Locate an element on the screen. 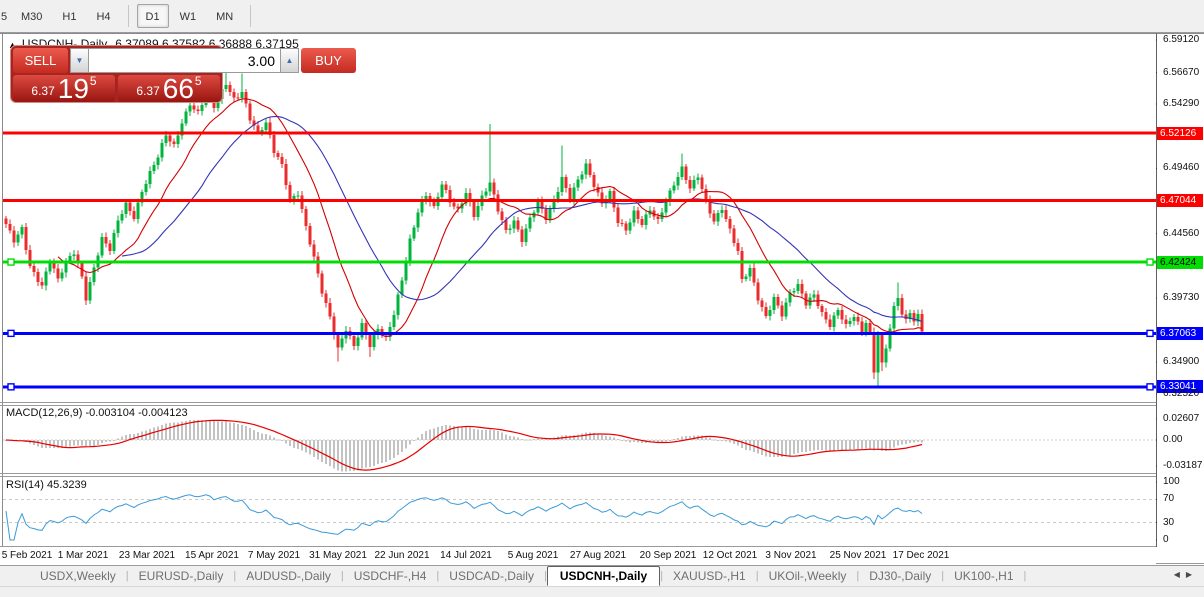 The width and height of the screenshot is (1204, 597). price-line-badge: 6.37063 is located at coordinates (1180, 333).